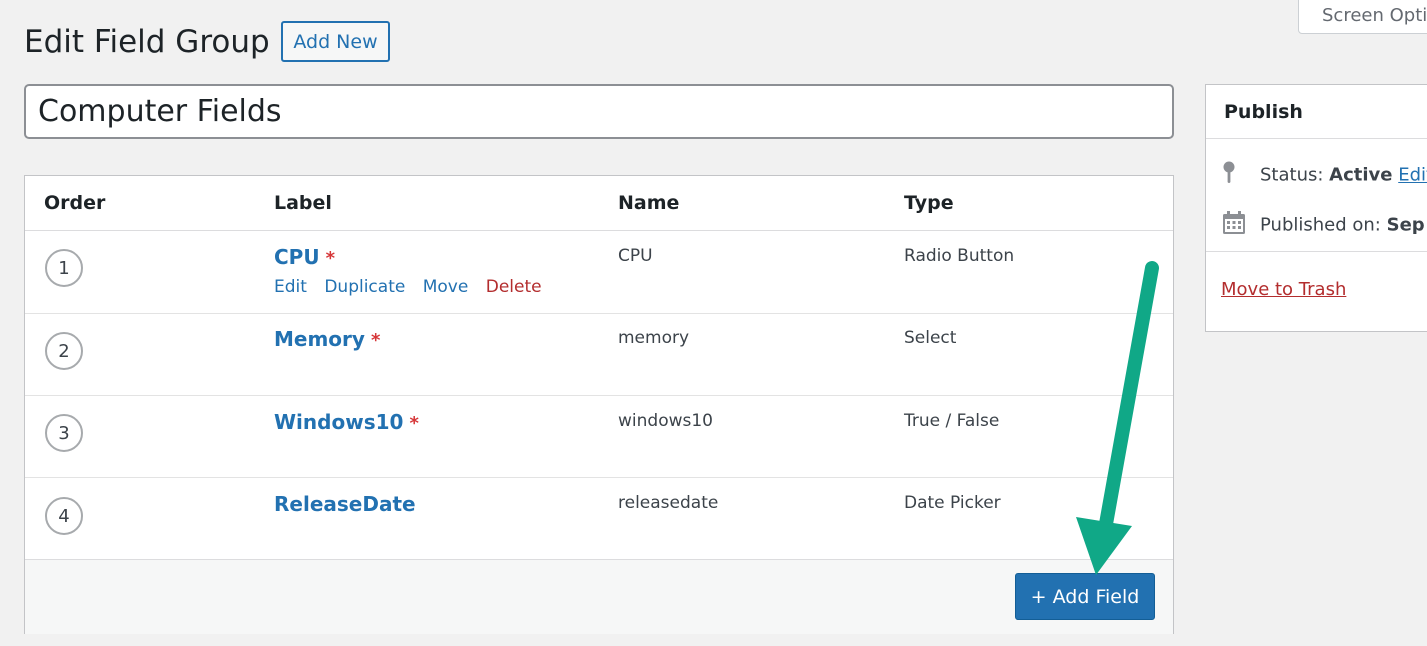 The width and height of the screenshot is (1427, 646). Describe the element at coordinates (668, 503) in the screenshot. I see `field-name: releasedate` at that location.